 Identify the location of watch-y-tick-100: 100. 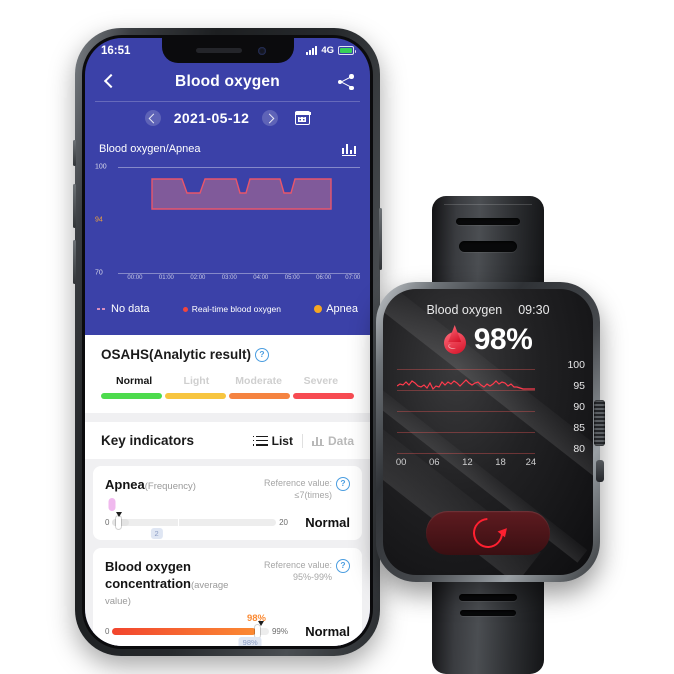
(576, 365).